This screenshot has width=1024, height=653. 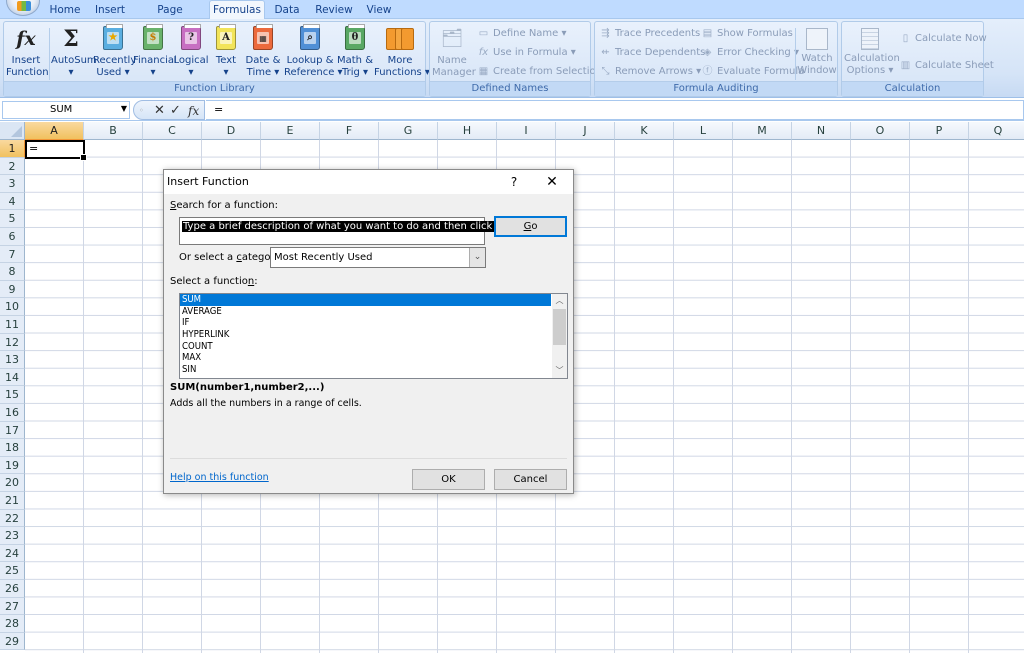 I want to click on row-header-3: 3, so click(x=12, y=184).